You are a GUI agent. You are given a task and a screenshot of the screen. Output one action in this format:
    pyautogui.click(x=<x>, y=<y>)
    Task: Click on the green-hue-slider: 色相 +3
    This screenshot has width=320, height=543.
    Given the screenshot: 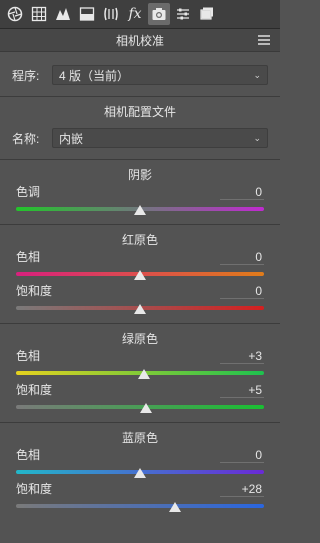 What is the action you would take?
    pyautogui.click(x=140, y=365)
    